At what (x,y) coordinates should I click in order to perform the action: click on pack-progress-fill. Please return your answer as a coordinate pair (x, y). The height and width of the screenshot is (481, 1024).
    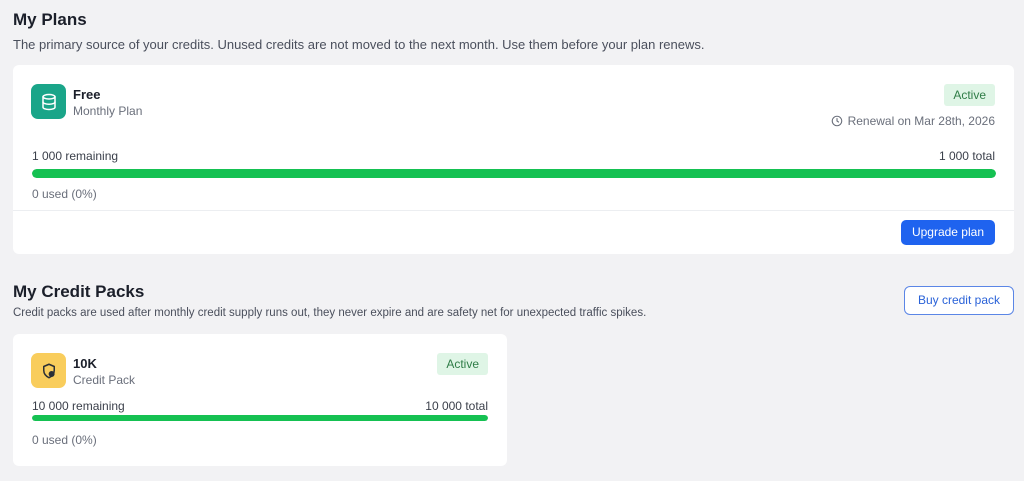
    Looking at the image, I should click on (260, 418).